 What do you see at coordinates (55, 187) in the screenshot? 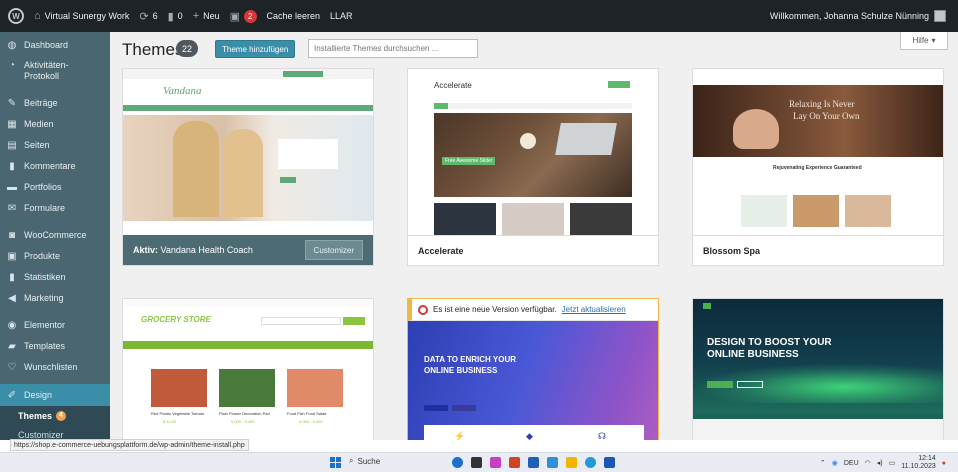
I see `menu-portfolios: ▬ Portfolios` at bounding box center [55, 187].